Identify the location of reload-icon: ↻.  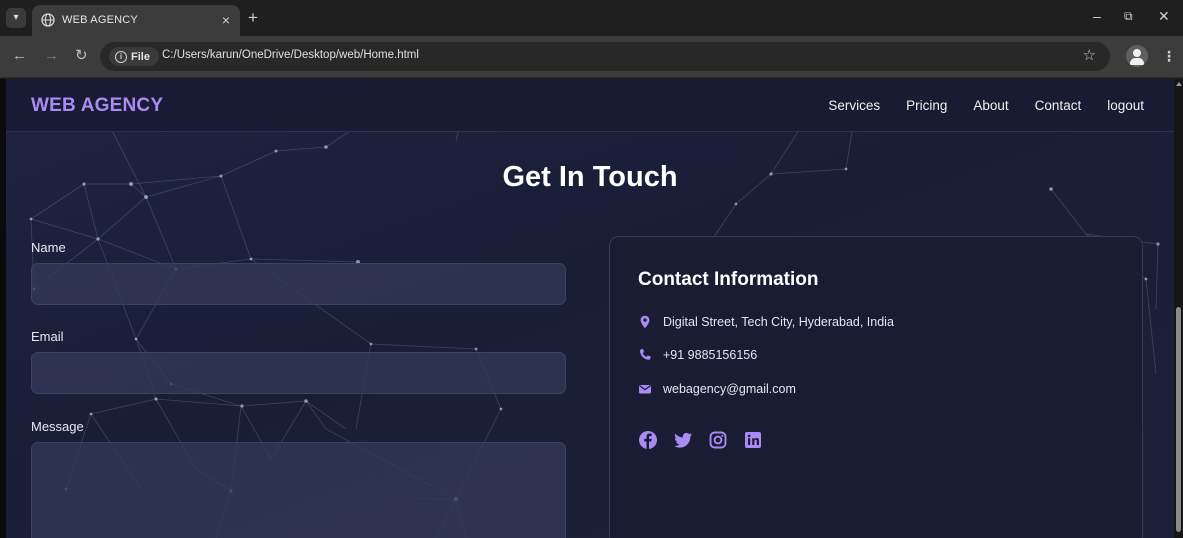
(81, 56).